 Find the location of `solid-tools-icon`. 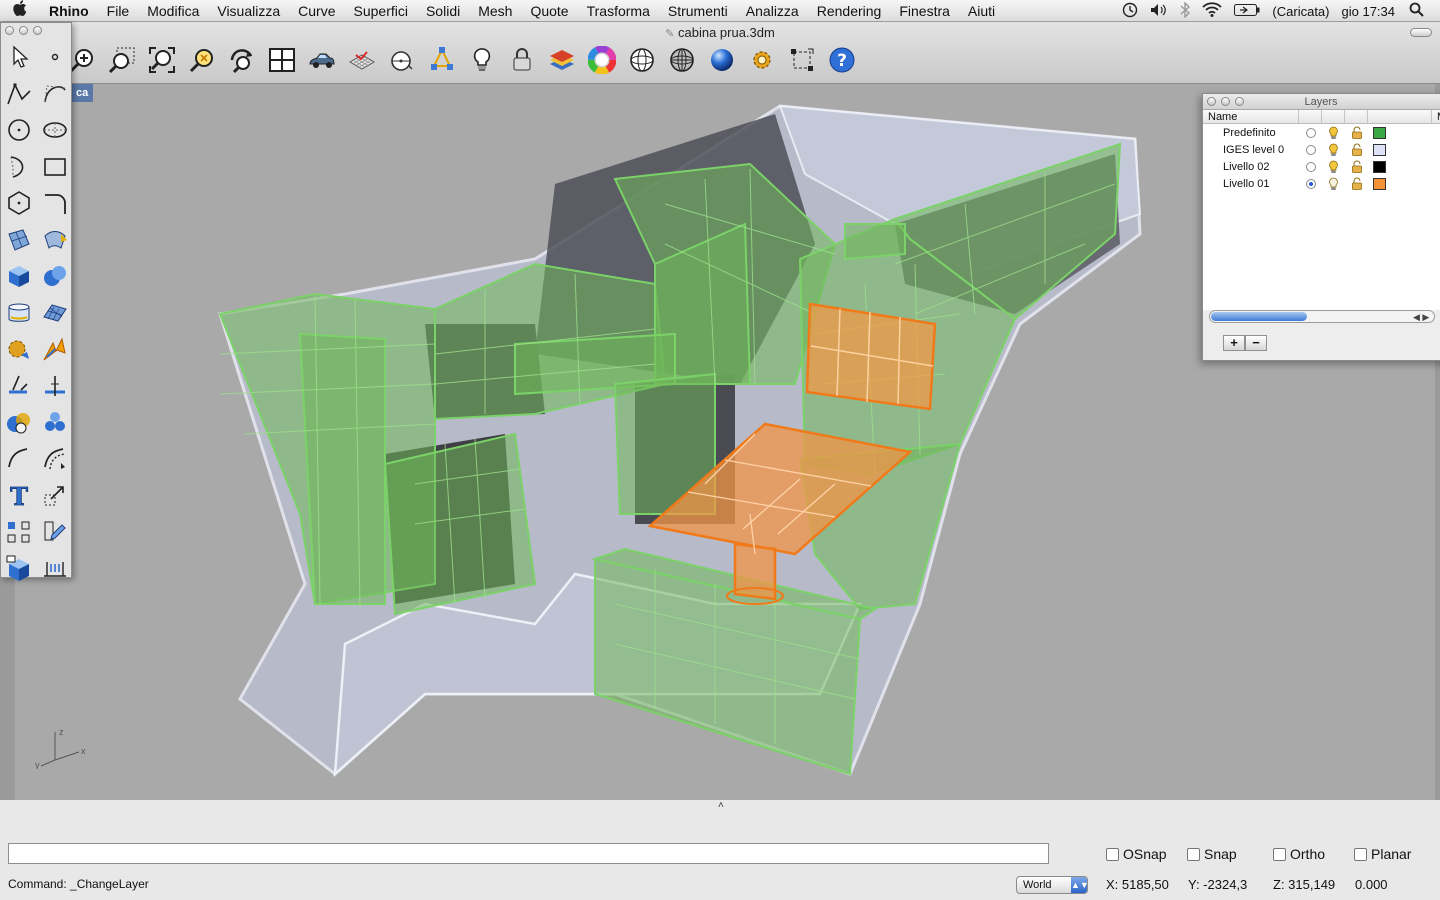

solid-tools-icon is located at coordinates (19, 349).